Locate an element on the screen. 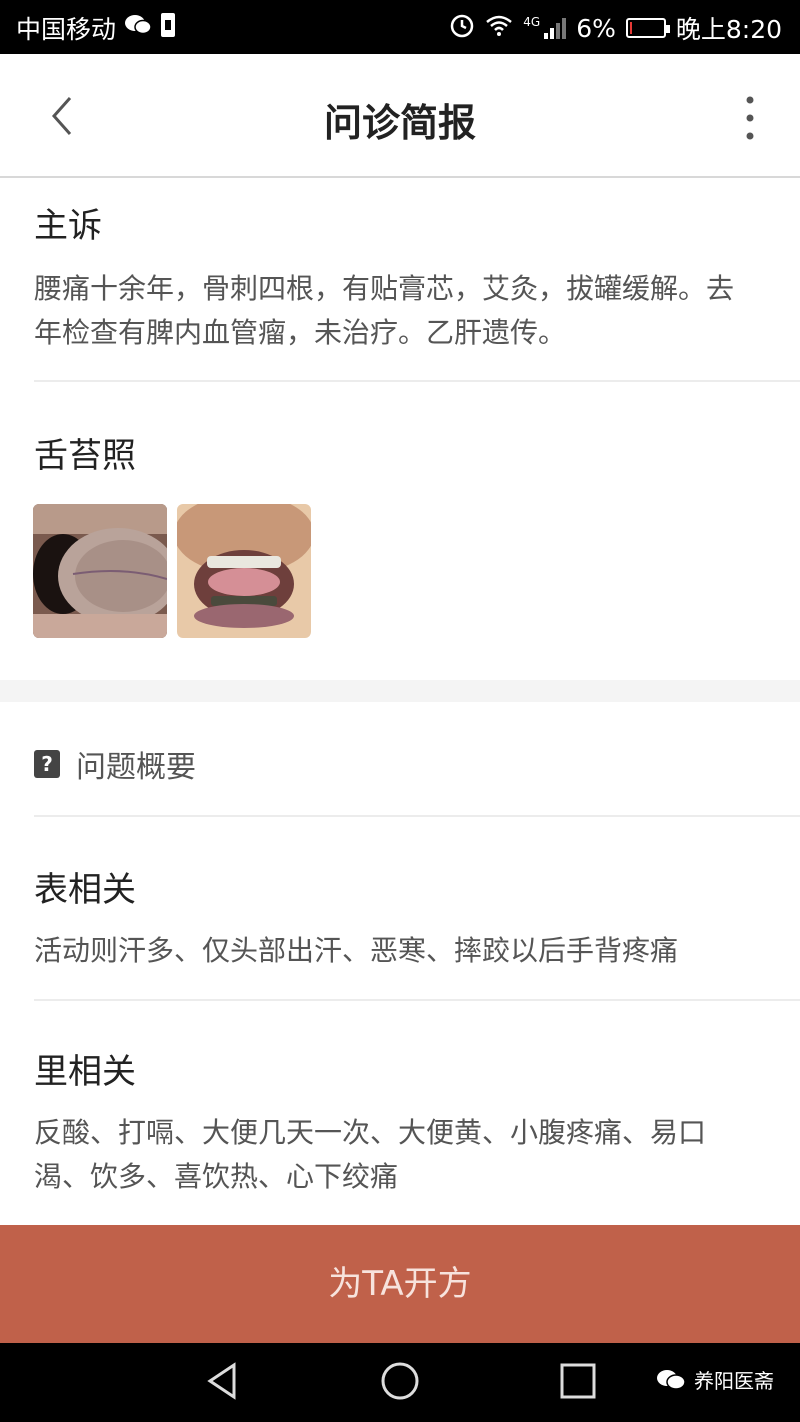  question-icon: ? is located at coordinates (47, 764).